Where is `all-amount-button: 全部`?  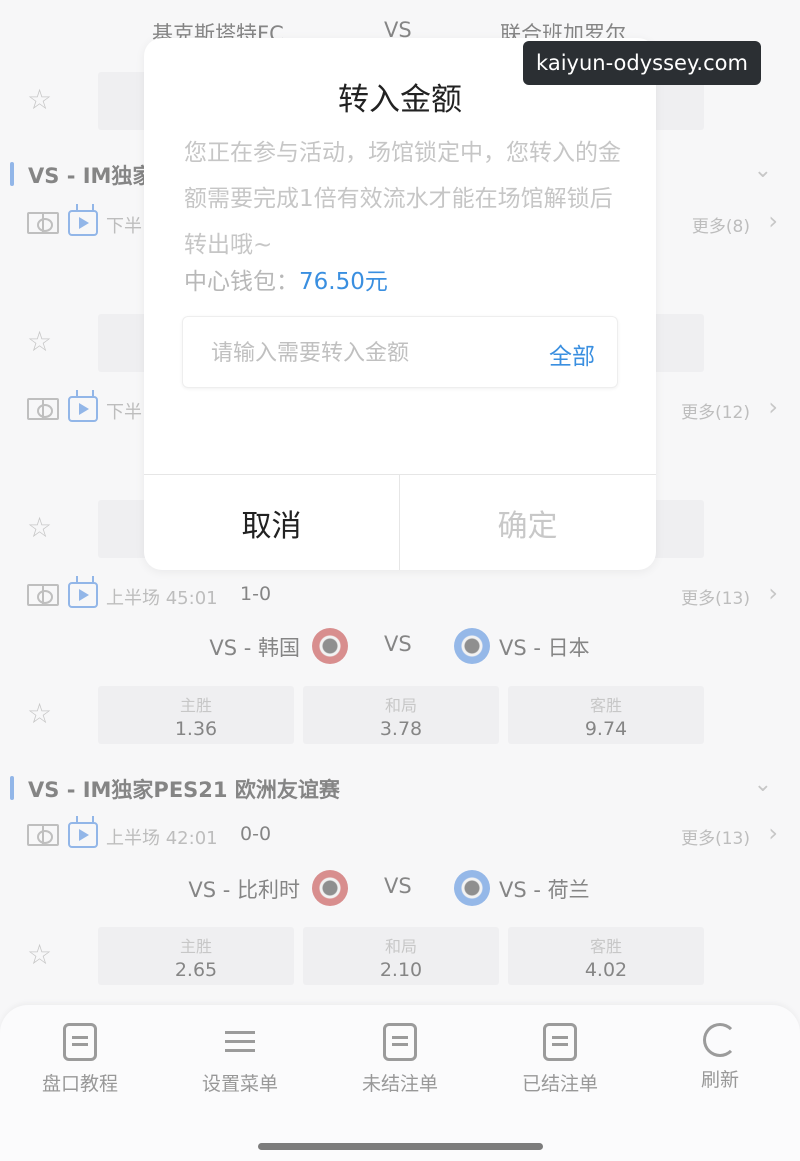 all-amount-button: 全部 is located at coordinates (572, 354).